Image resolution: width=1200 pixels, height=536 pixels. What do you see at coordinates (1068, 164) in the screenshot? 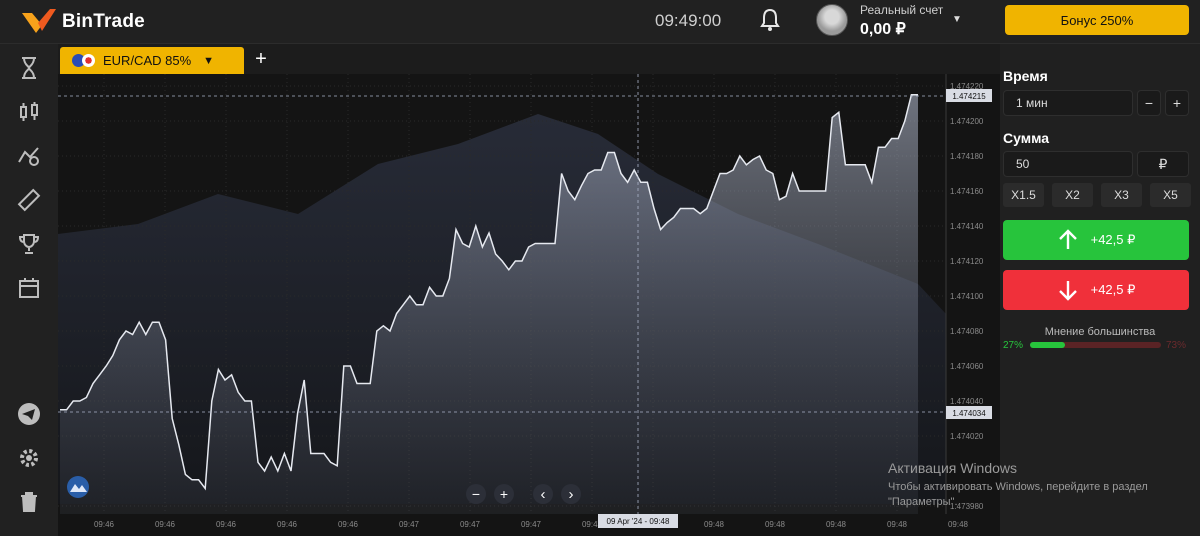
I see `amount-field: 50` at bounding box center [1068, 164].